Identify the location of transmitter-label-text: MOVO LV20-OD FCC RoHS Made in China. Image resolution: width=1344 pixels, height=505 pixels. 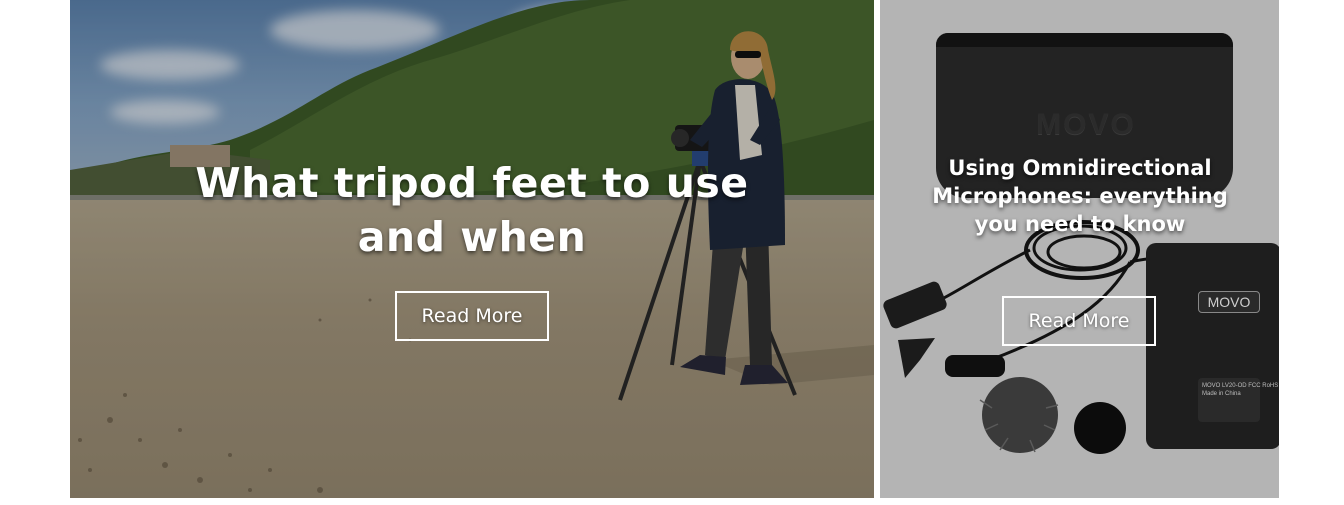
(1240, 390).